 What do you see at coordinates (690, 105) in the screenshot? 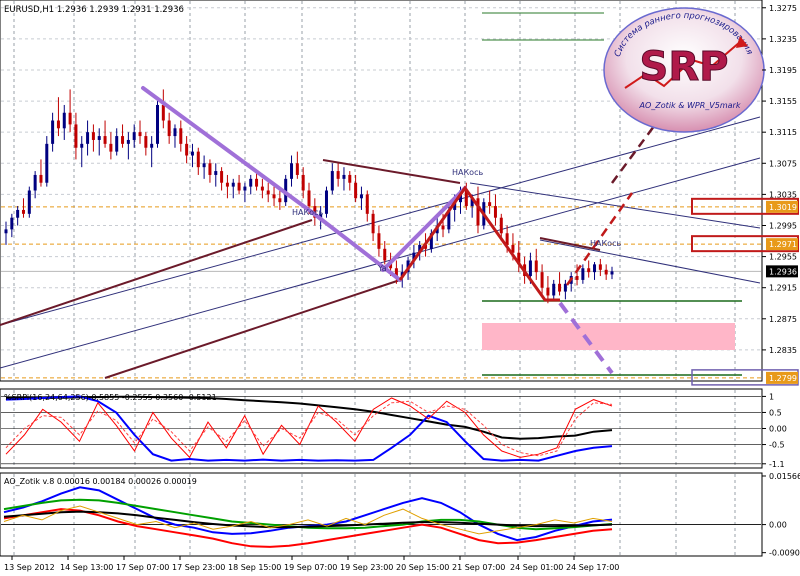
I see `logo-bottom-text: AO_Zotik & WPR_V5mark` at bounding box center [690, 105].